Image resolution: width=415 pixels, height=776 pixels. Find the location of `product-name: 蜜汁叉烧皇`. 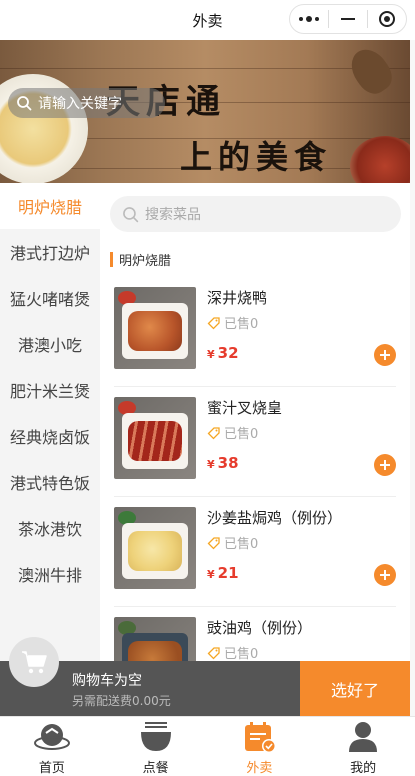

product-name: 蜜汁叉烧皇 is located at coordinates (245, 408).